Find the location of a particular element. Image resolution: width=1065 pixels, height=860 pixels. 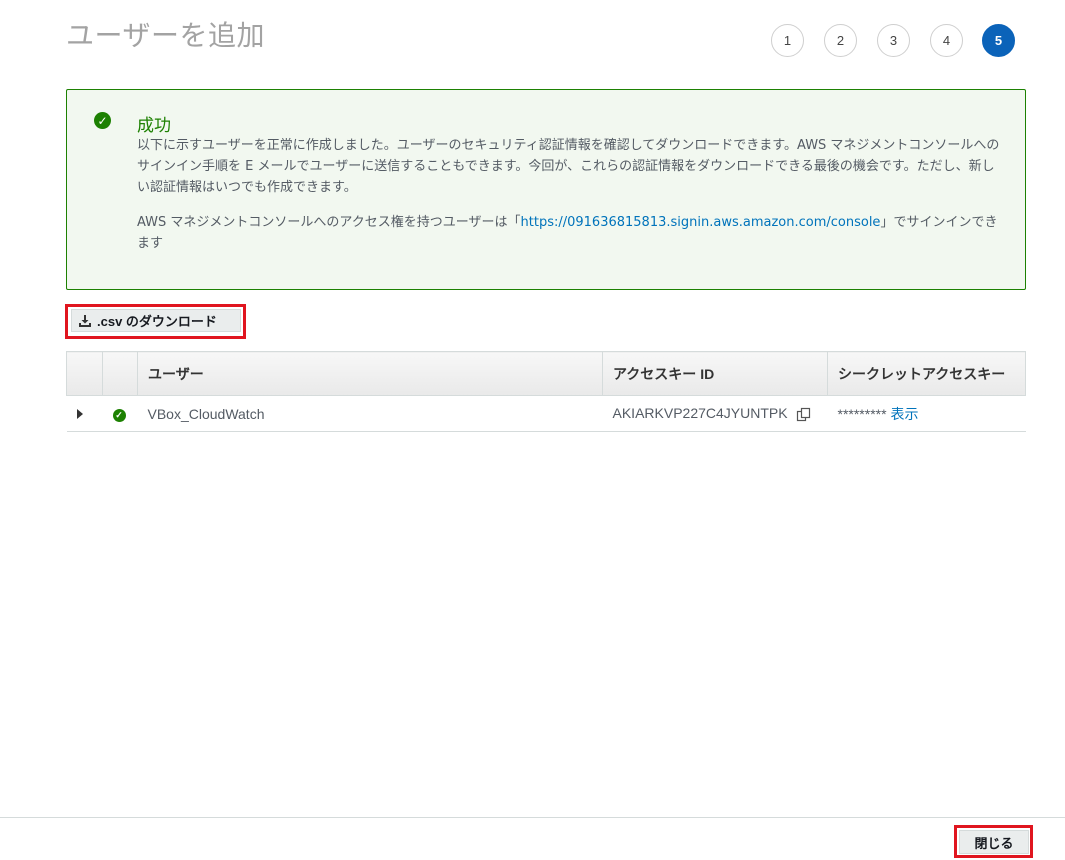

secret-key-column-header: シークレットアクセスキー is located at coordinates (926, 373).